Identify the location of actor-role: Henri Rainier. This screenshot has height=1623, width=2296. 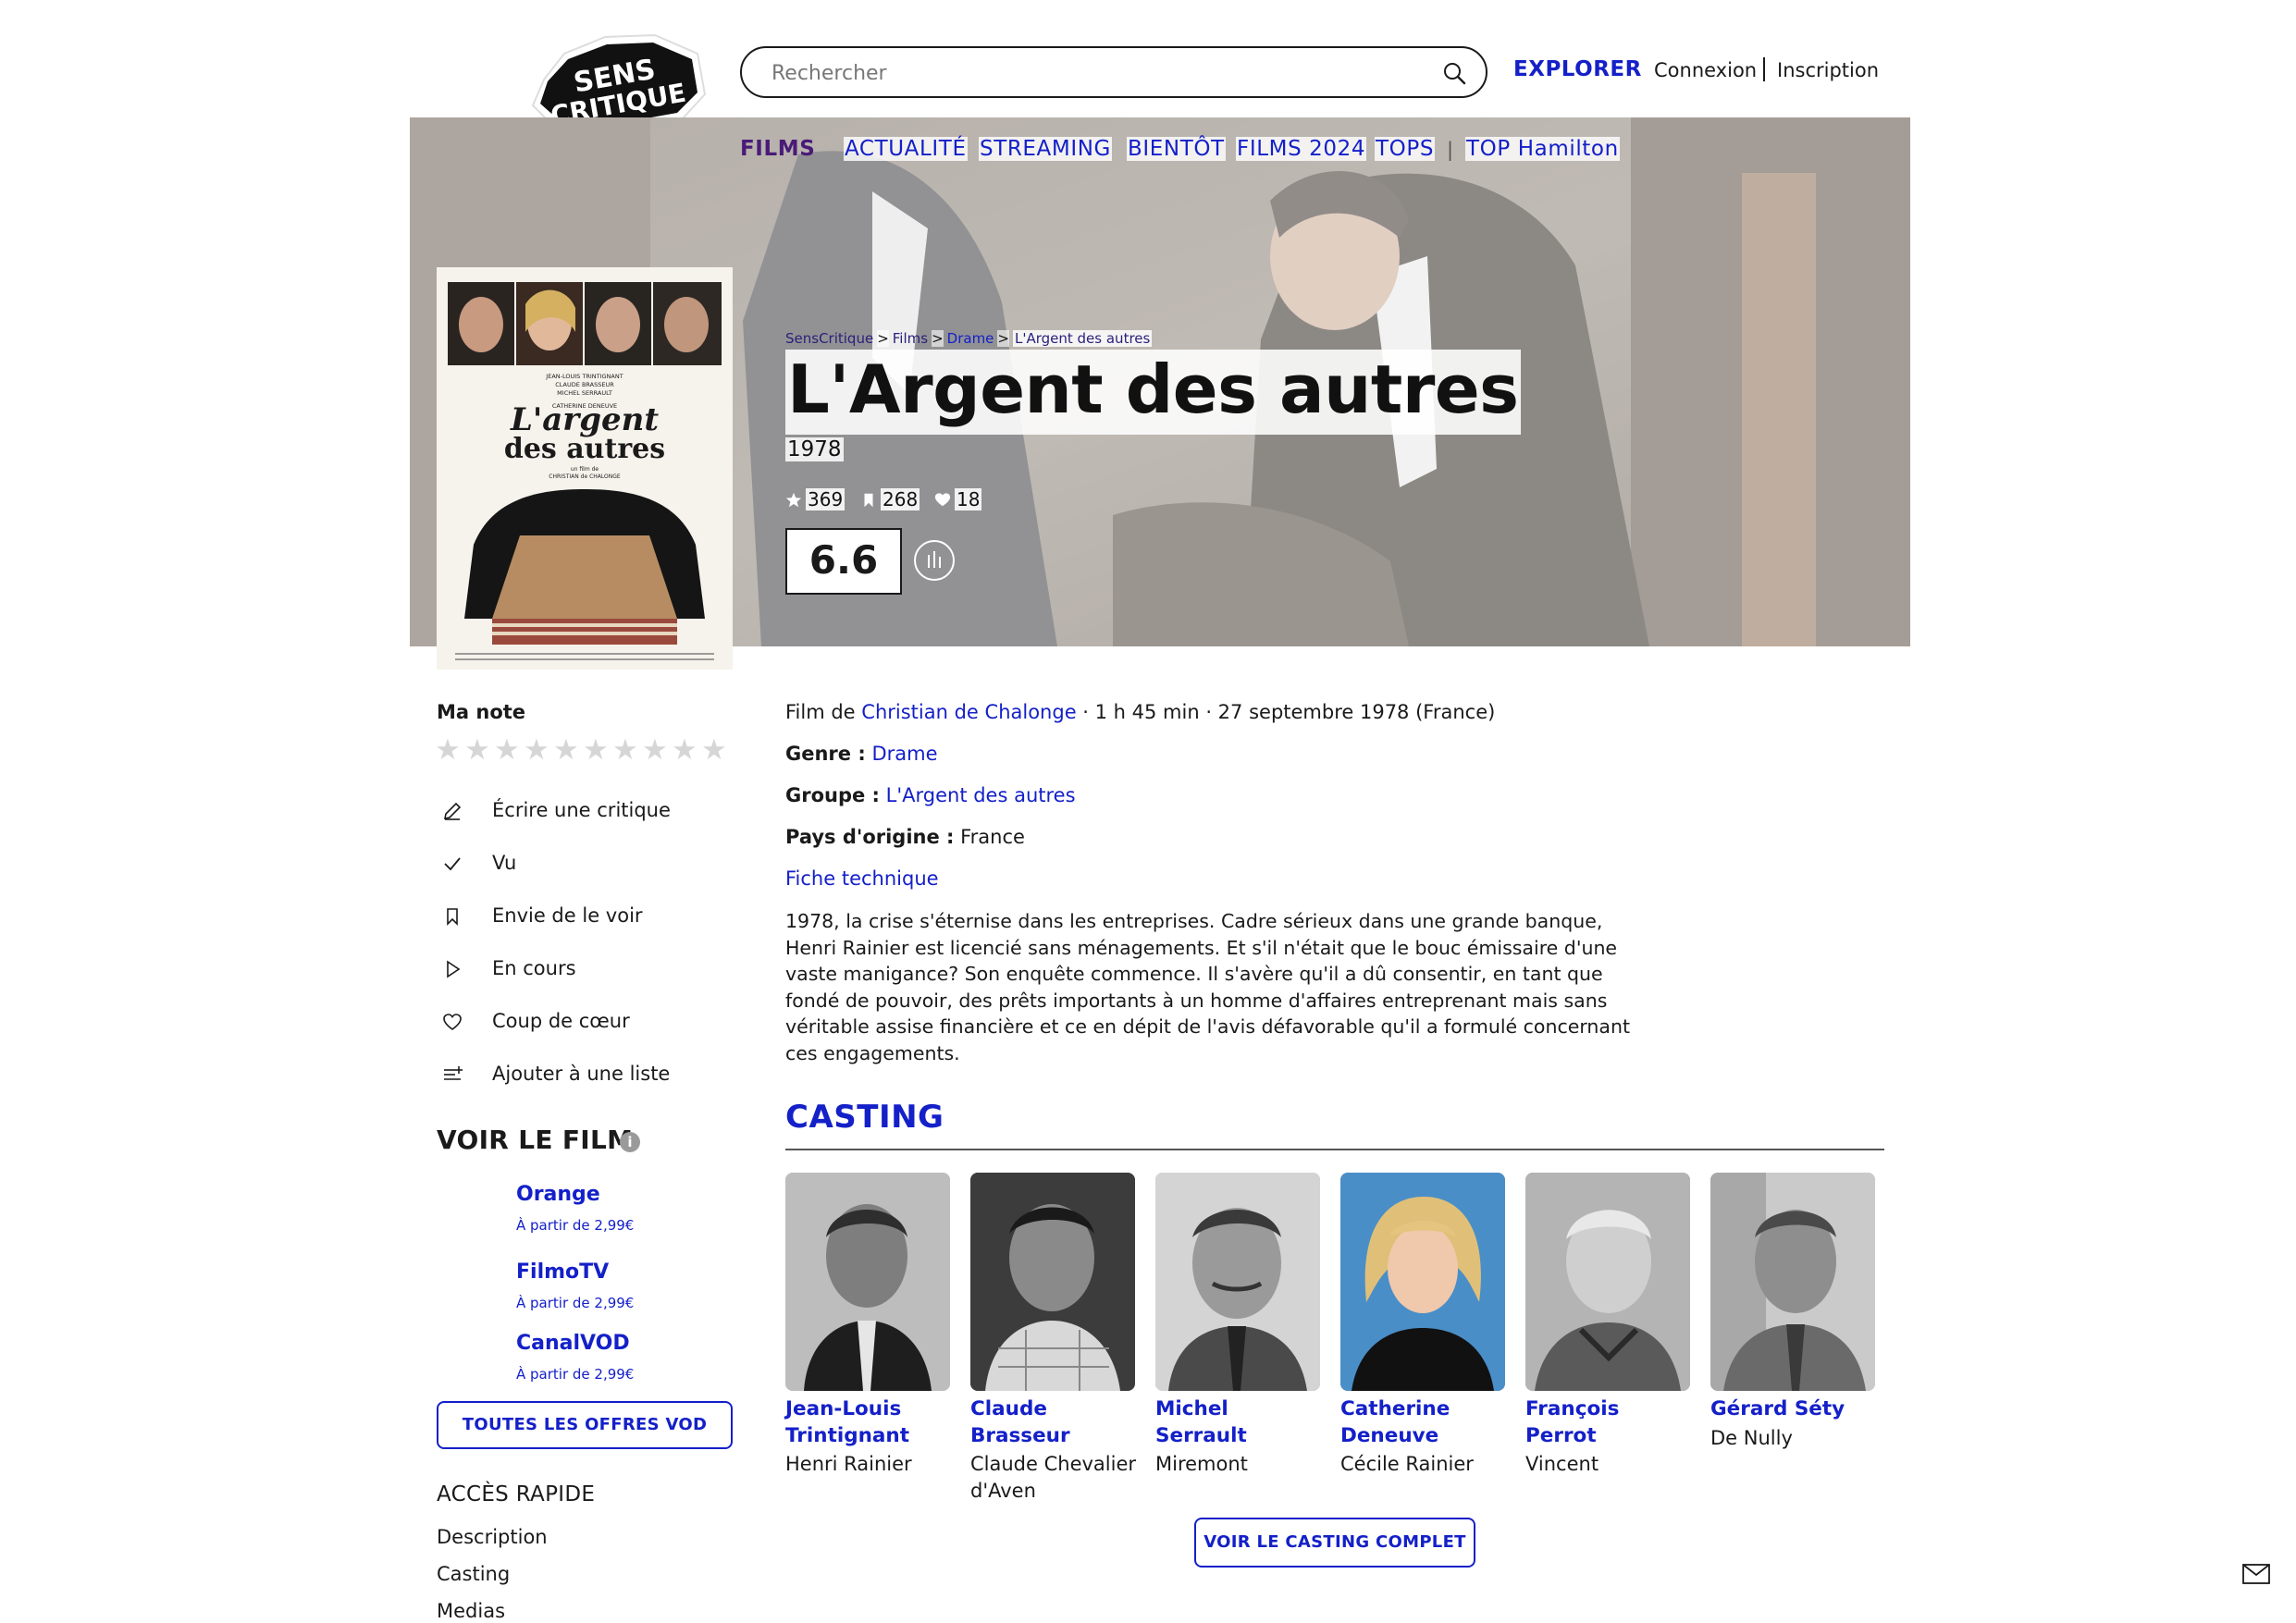
(848, 1464).